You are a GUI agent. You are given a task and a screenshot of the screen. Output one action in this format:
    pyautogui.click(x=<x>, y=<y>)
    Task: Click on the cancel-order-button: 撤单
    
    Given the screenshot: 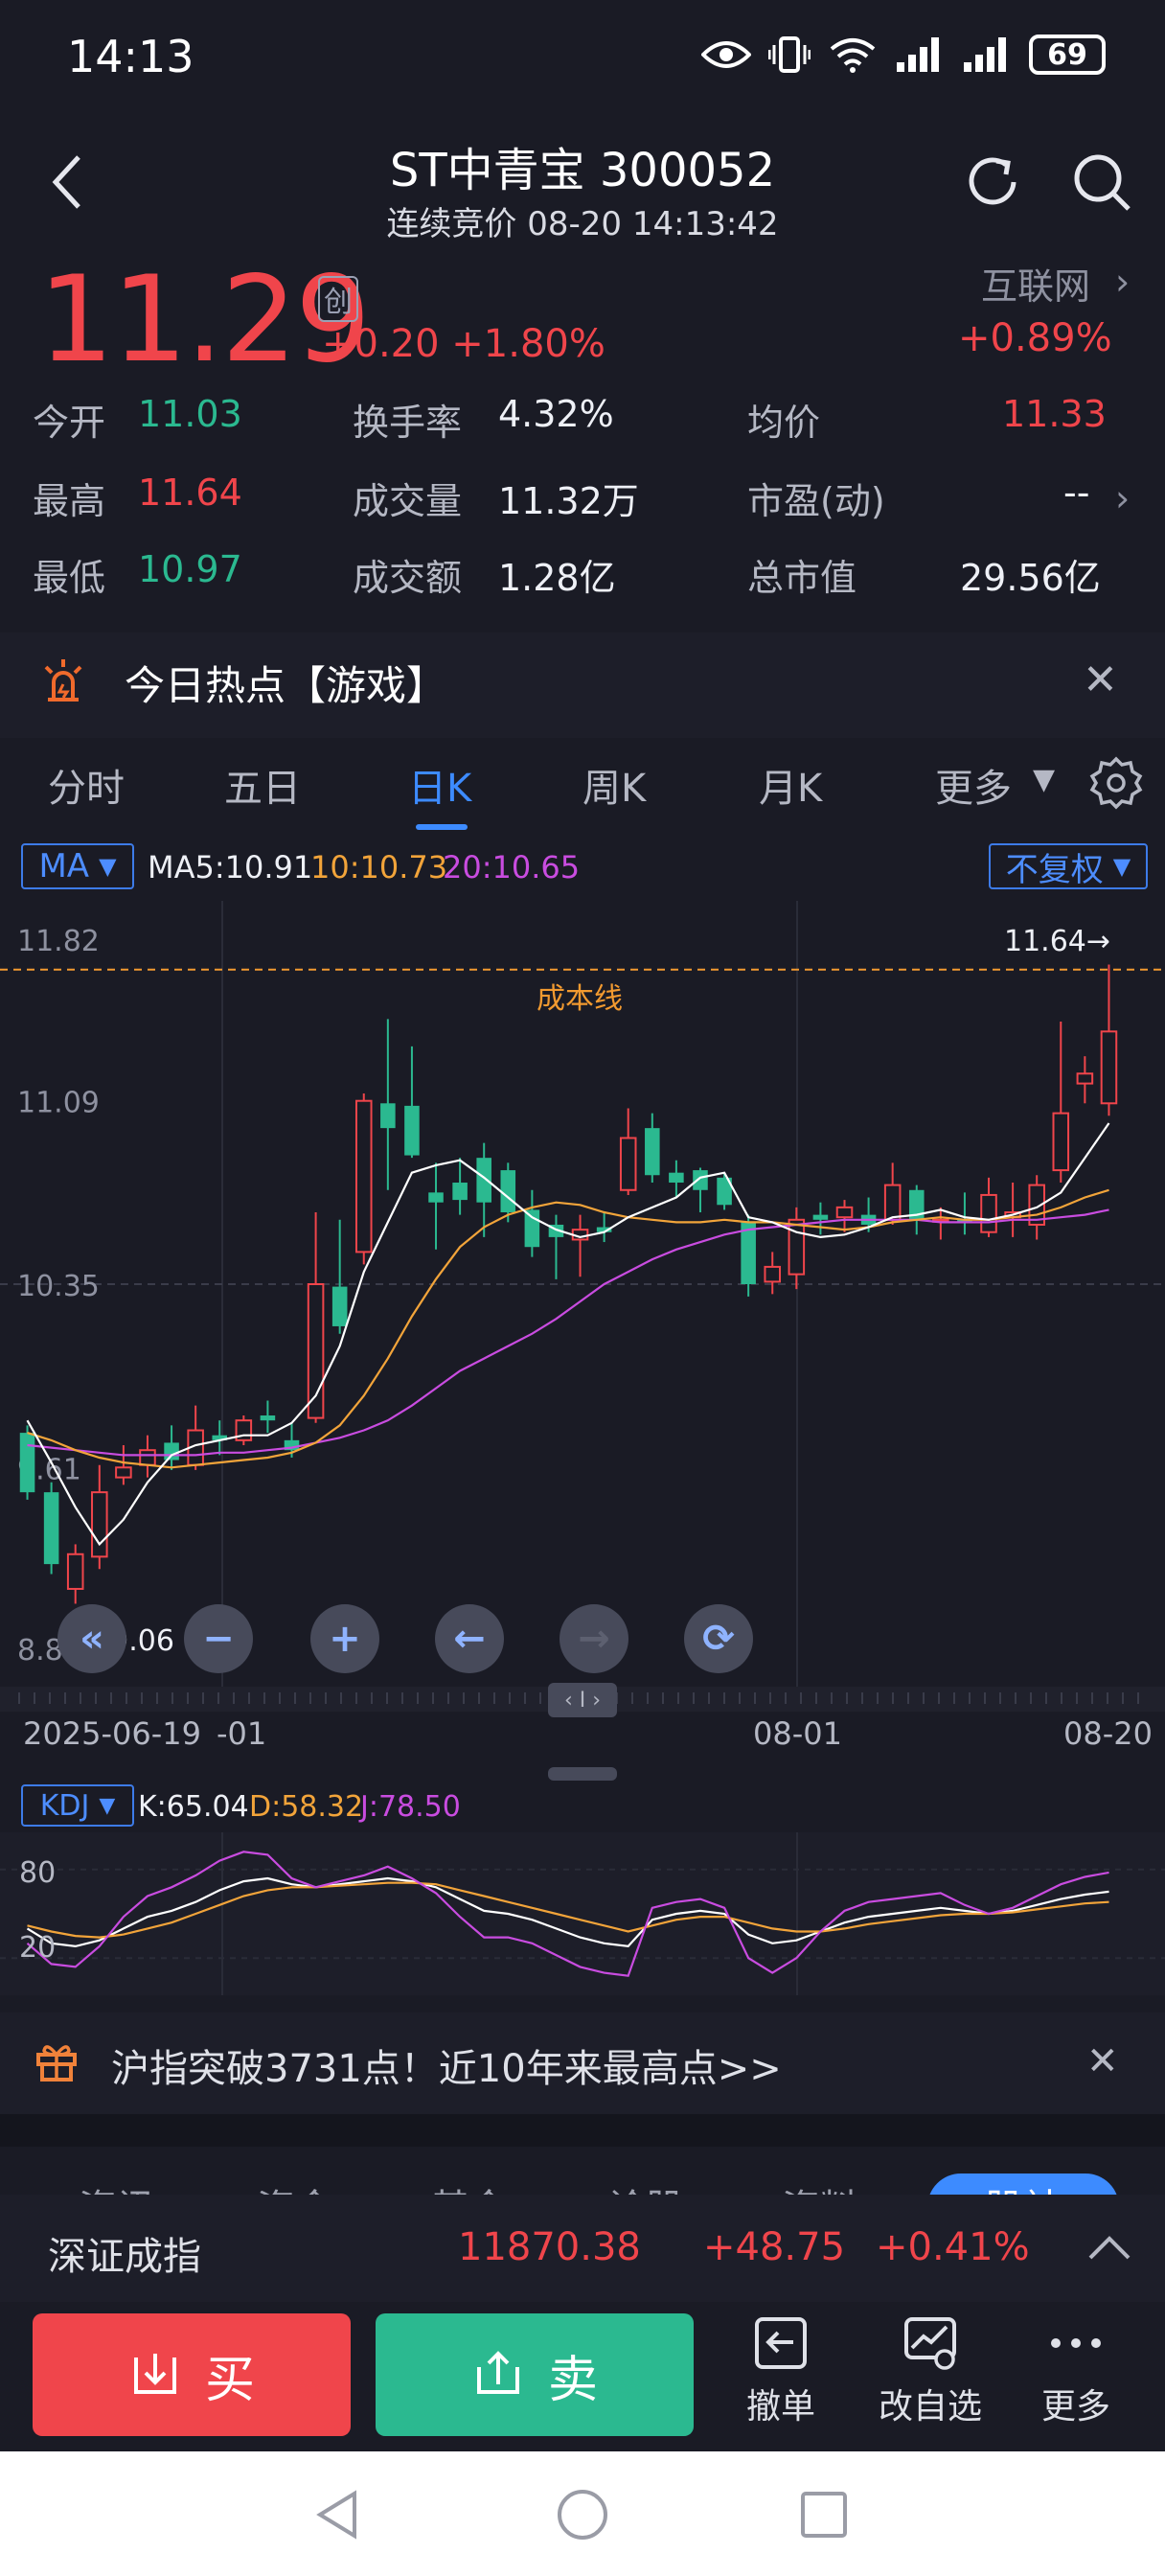 What is the action you would take?
    pyautogui.click(x=781, y=2370)
    